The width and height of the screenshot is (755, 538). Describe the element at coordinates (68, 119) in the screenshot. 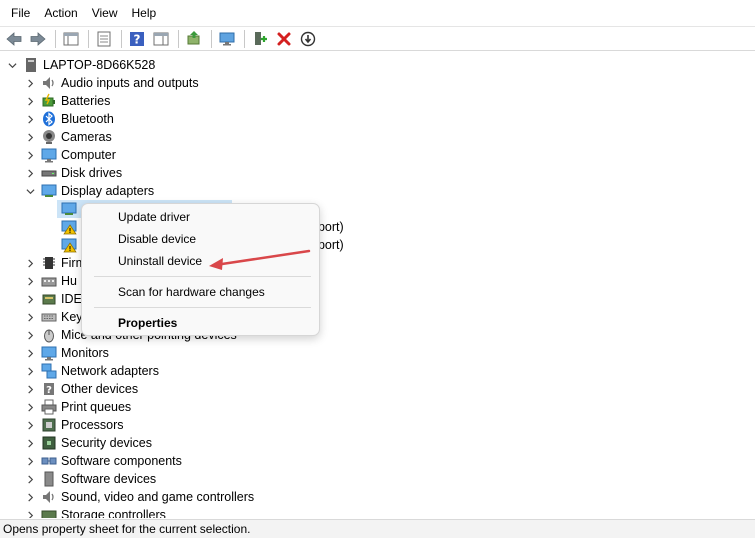

I see `tree-item-bluetooth: Bluetooth` at that location.